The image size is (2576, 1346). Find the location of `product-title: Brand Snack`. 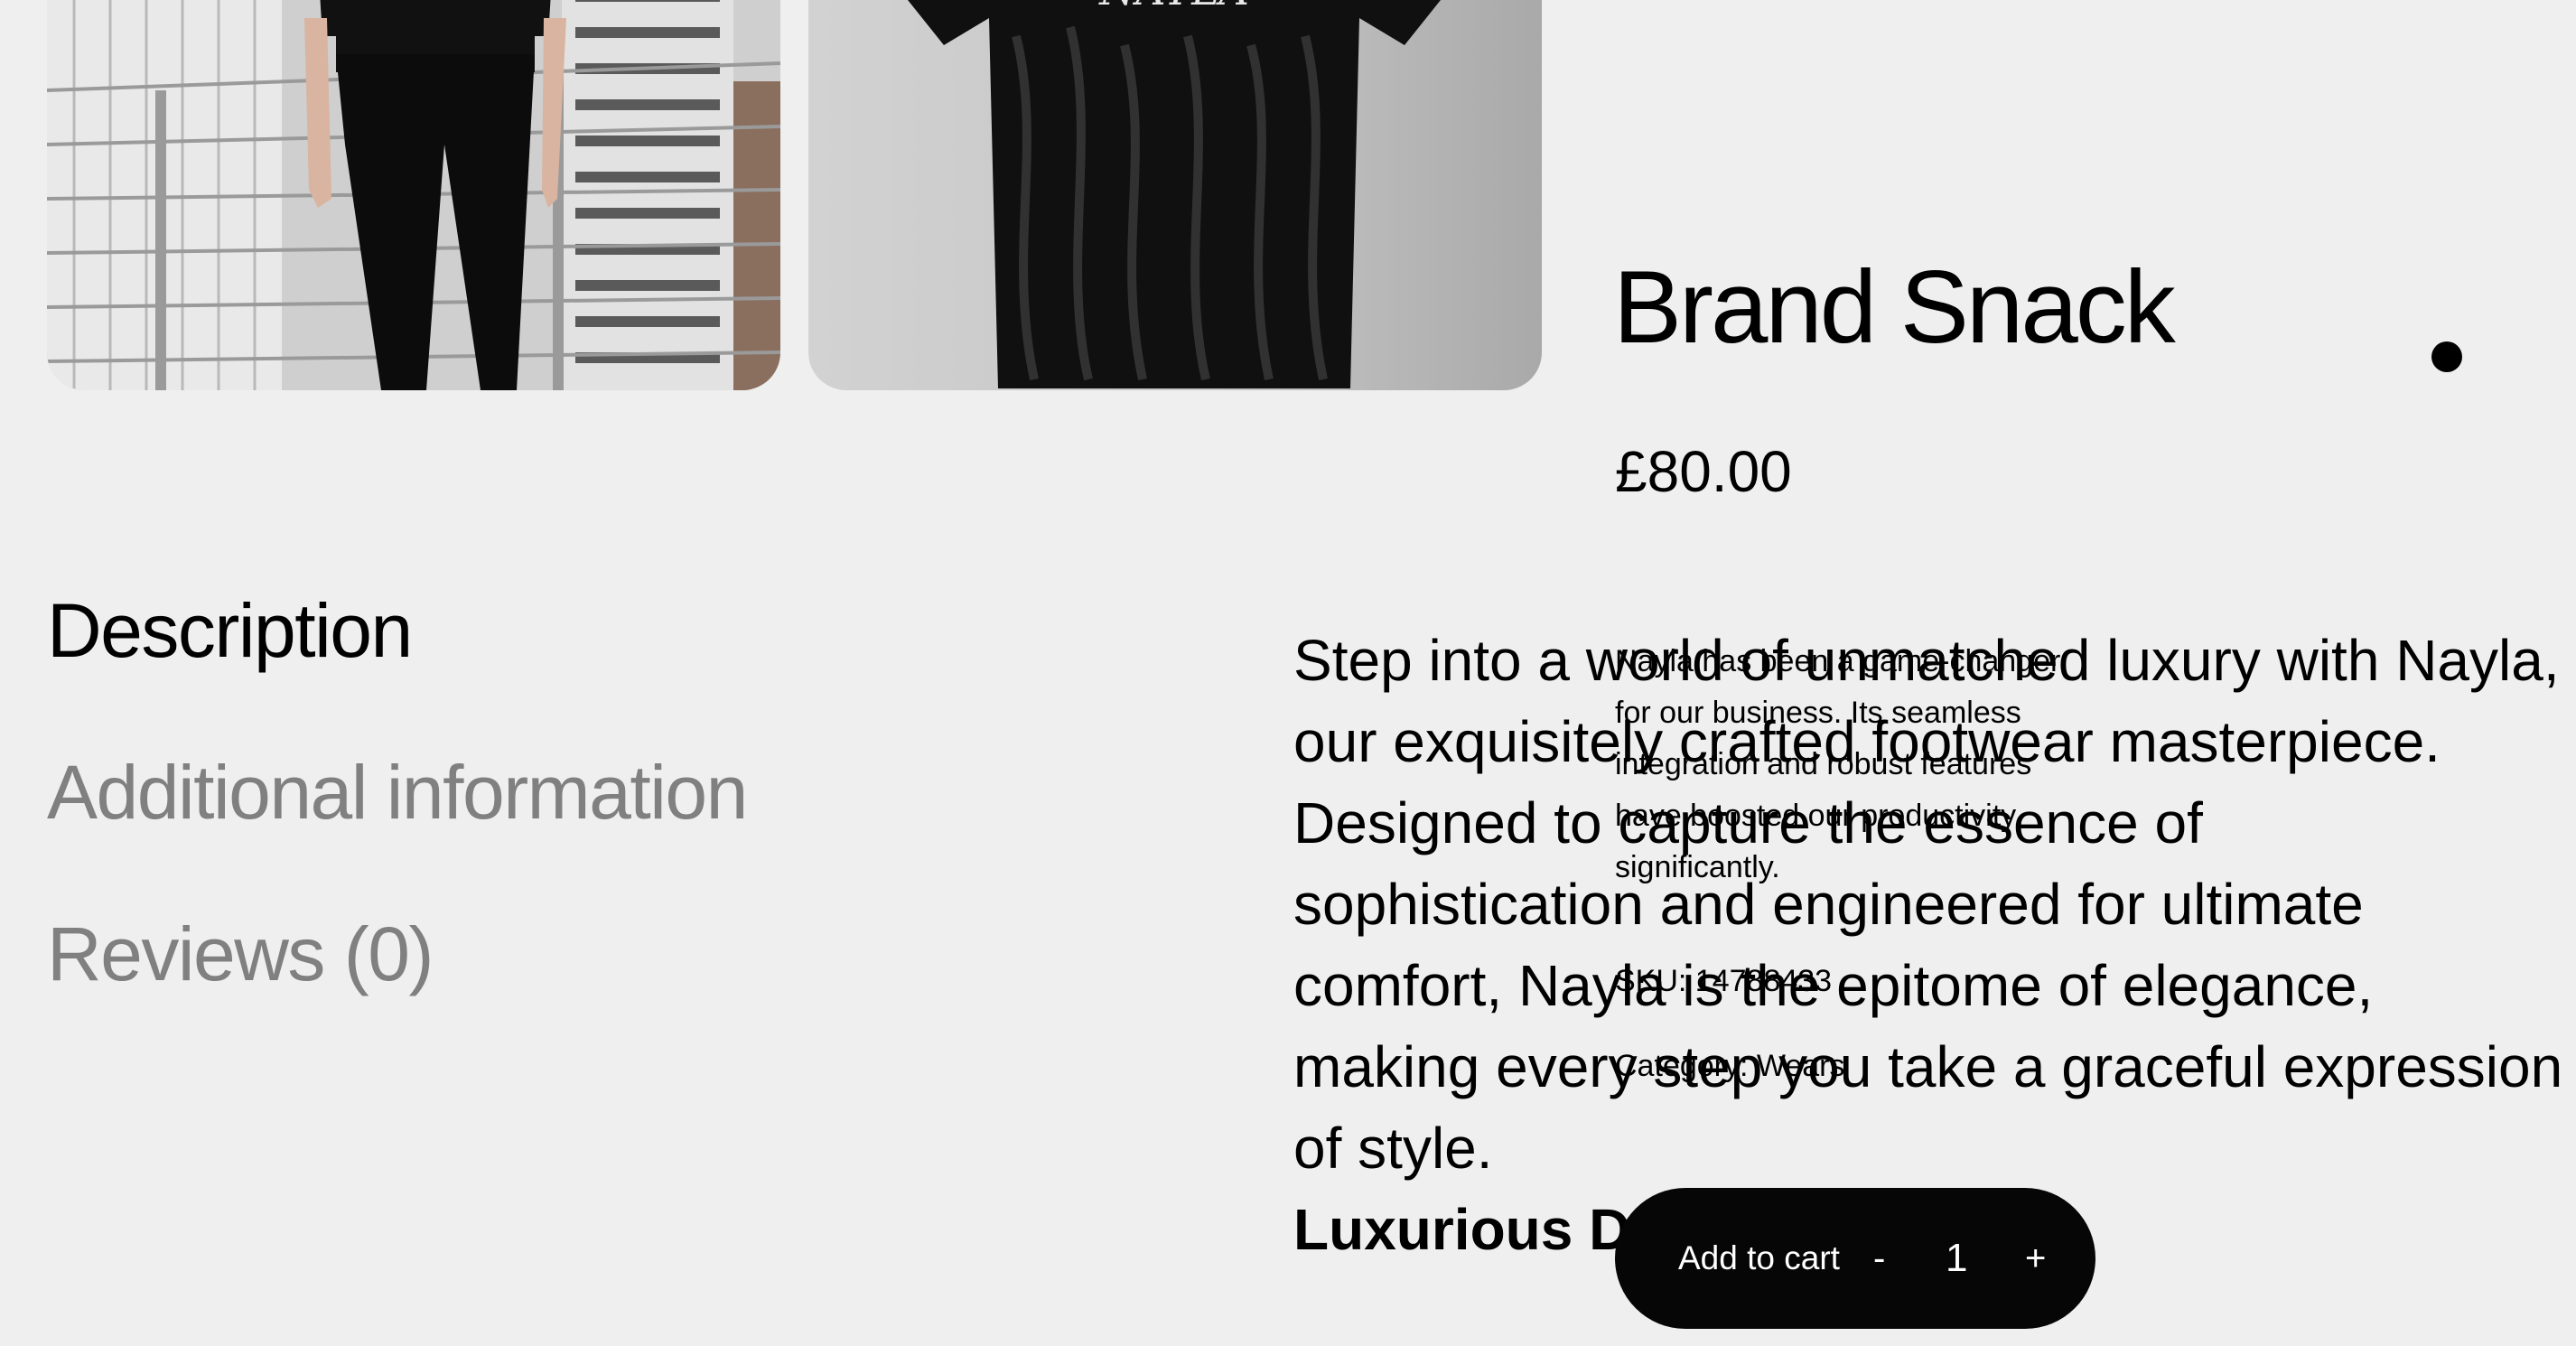

product-title: Brand Snack is located at coordinates (1895, 307).